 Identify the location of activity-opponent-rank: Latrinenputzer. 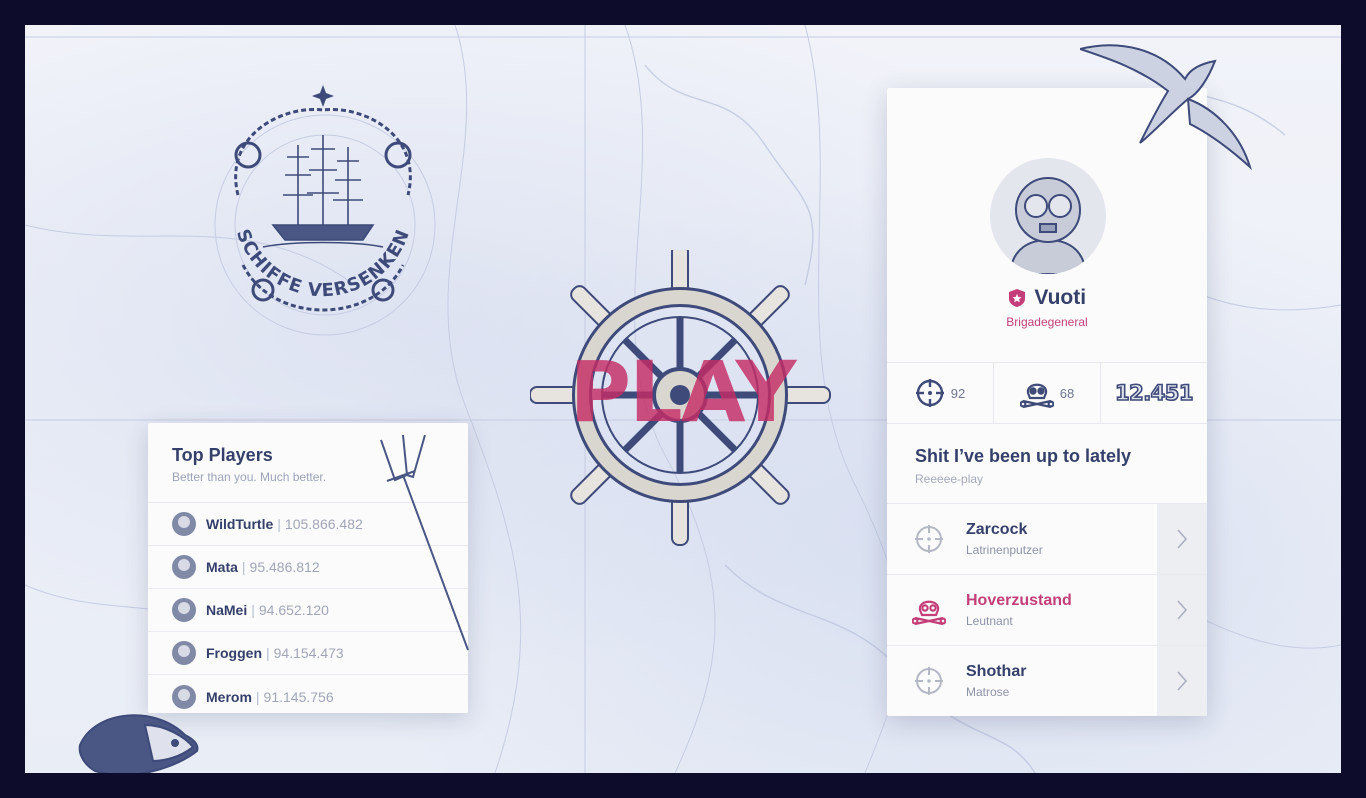
(1004, 550).